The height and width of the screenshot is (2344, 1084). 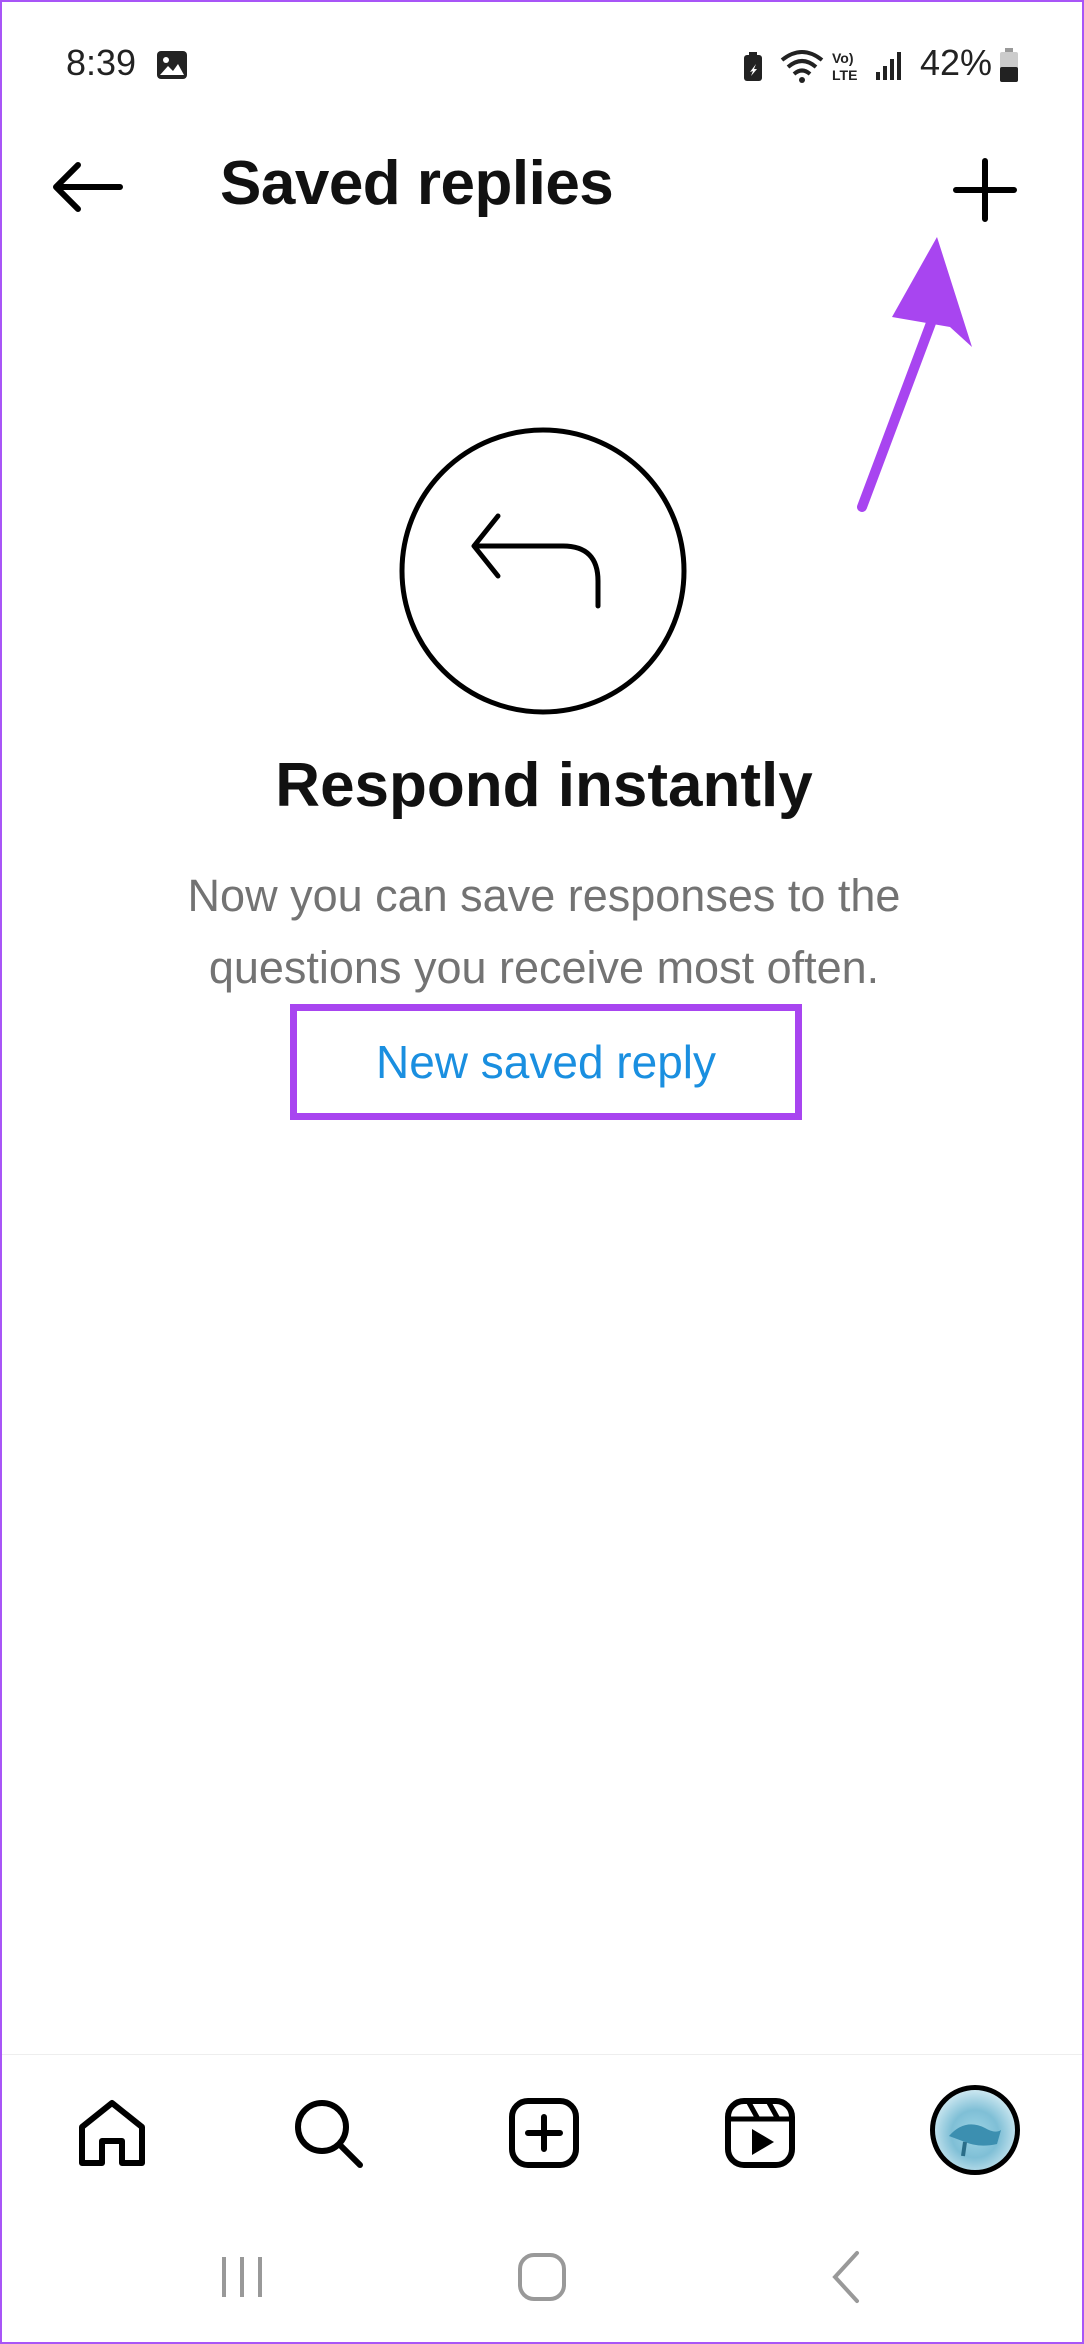 I want to click on plus-icon, so click(x=985, y=190).